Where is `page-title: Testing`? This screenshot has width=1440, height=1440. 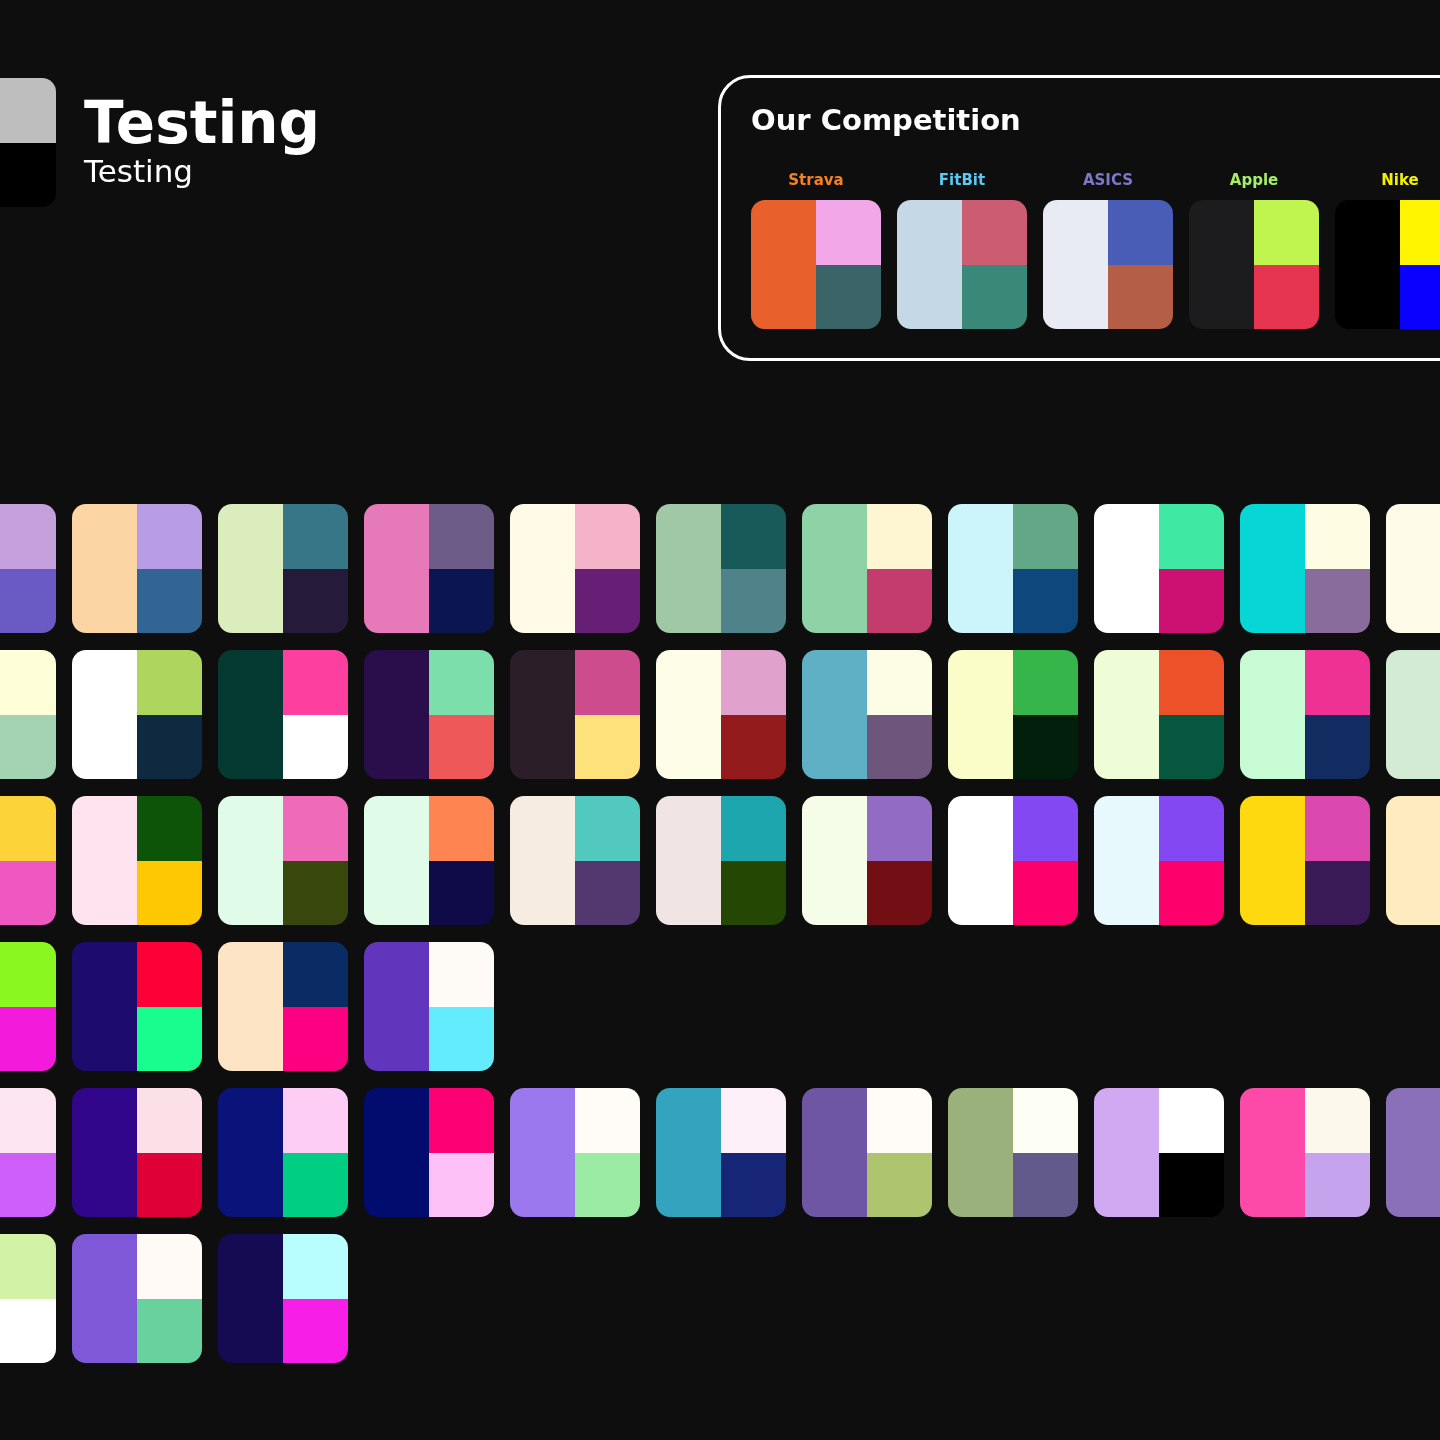
page-title: Testing is located at coordinates (202, 123).